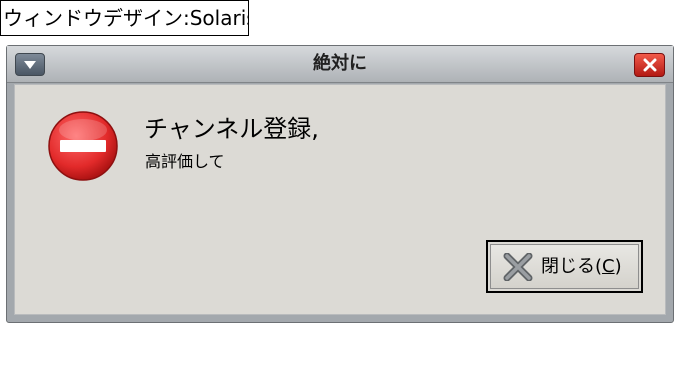 This screenshot has width=680, height=368. What do you see at coordinates (124, 18) in the screenshot?
I see `caption-label: ウィンドウデザイン:Solaris` at bounding box center [124, 18].